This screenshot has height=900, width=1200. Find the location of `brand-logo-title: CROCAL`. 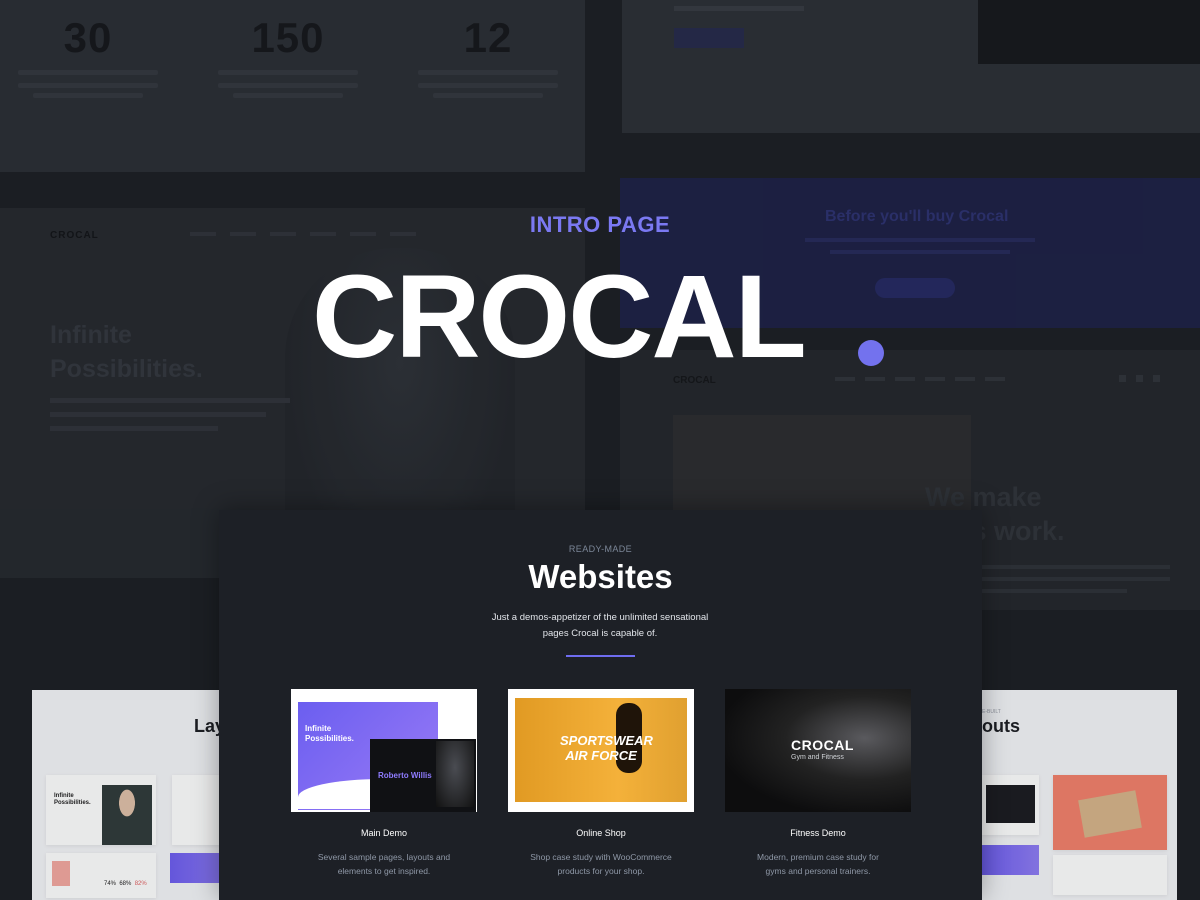

brand-logo-title: CROCAL is located at coordinates (559, 317).